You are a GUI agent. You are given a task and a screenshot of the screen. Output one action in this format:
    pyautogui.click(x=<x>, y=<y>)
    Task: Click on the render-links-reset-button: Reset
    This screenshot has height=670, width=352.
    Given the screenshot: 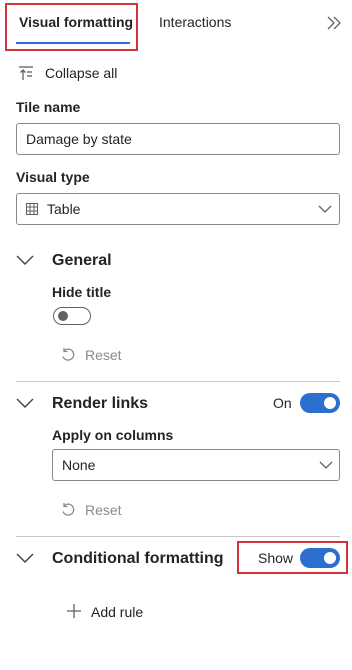 What is the action you would take?
    pyautogui.click(x=95, y=510)
    